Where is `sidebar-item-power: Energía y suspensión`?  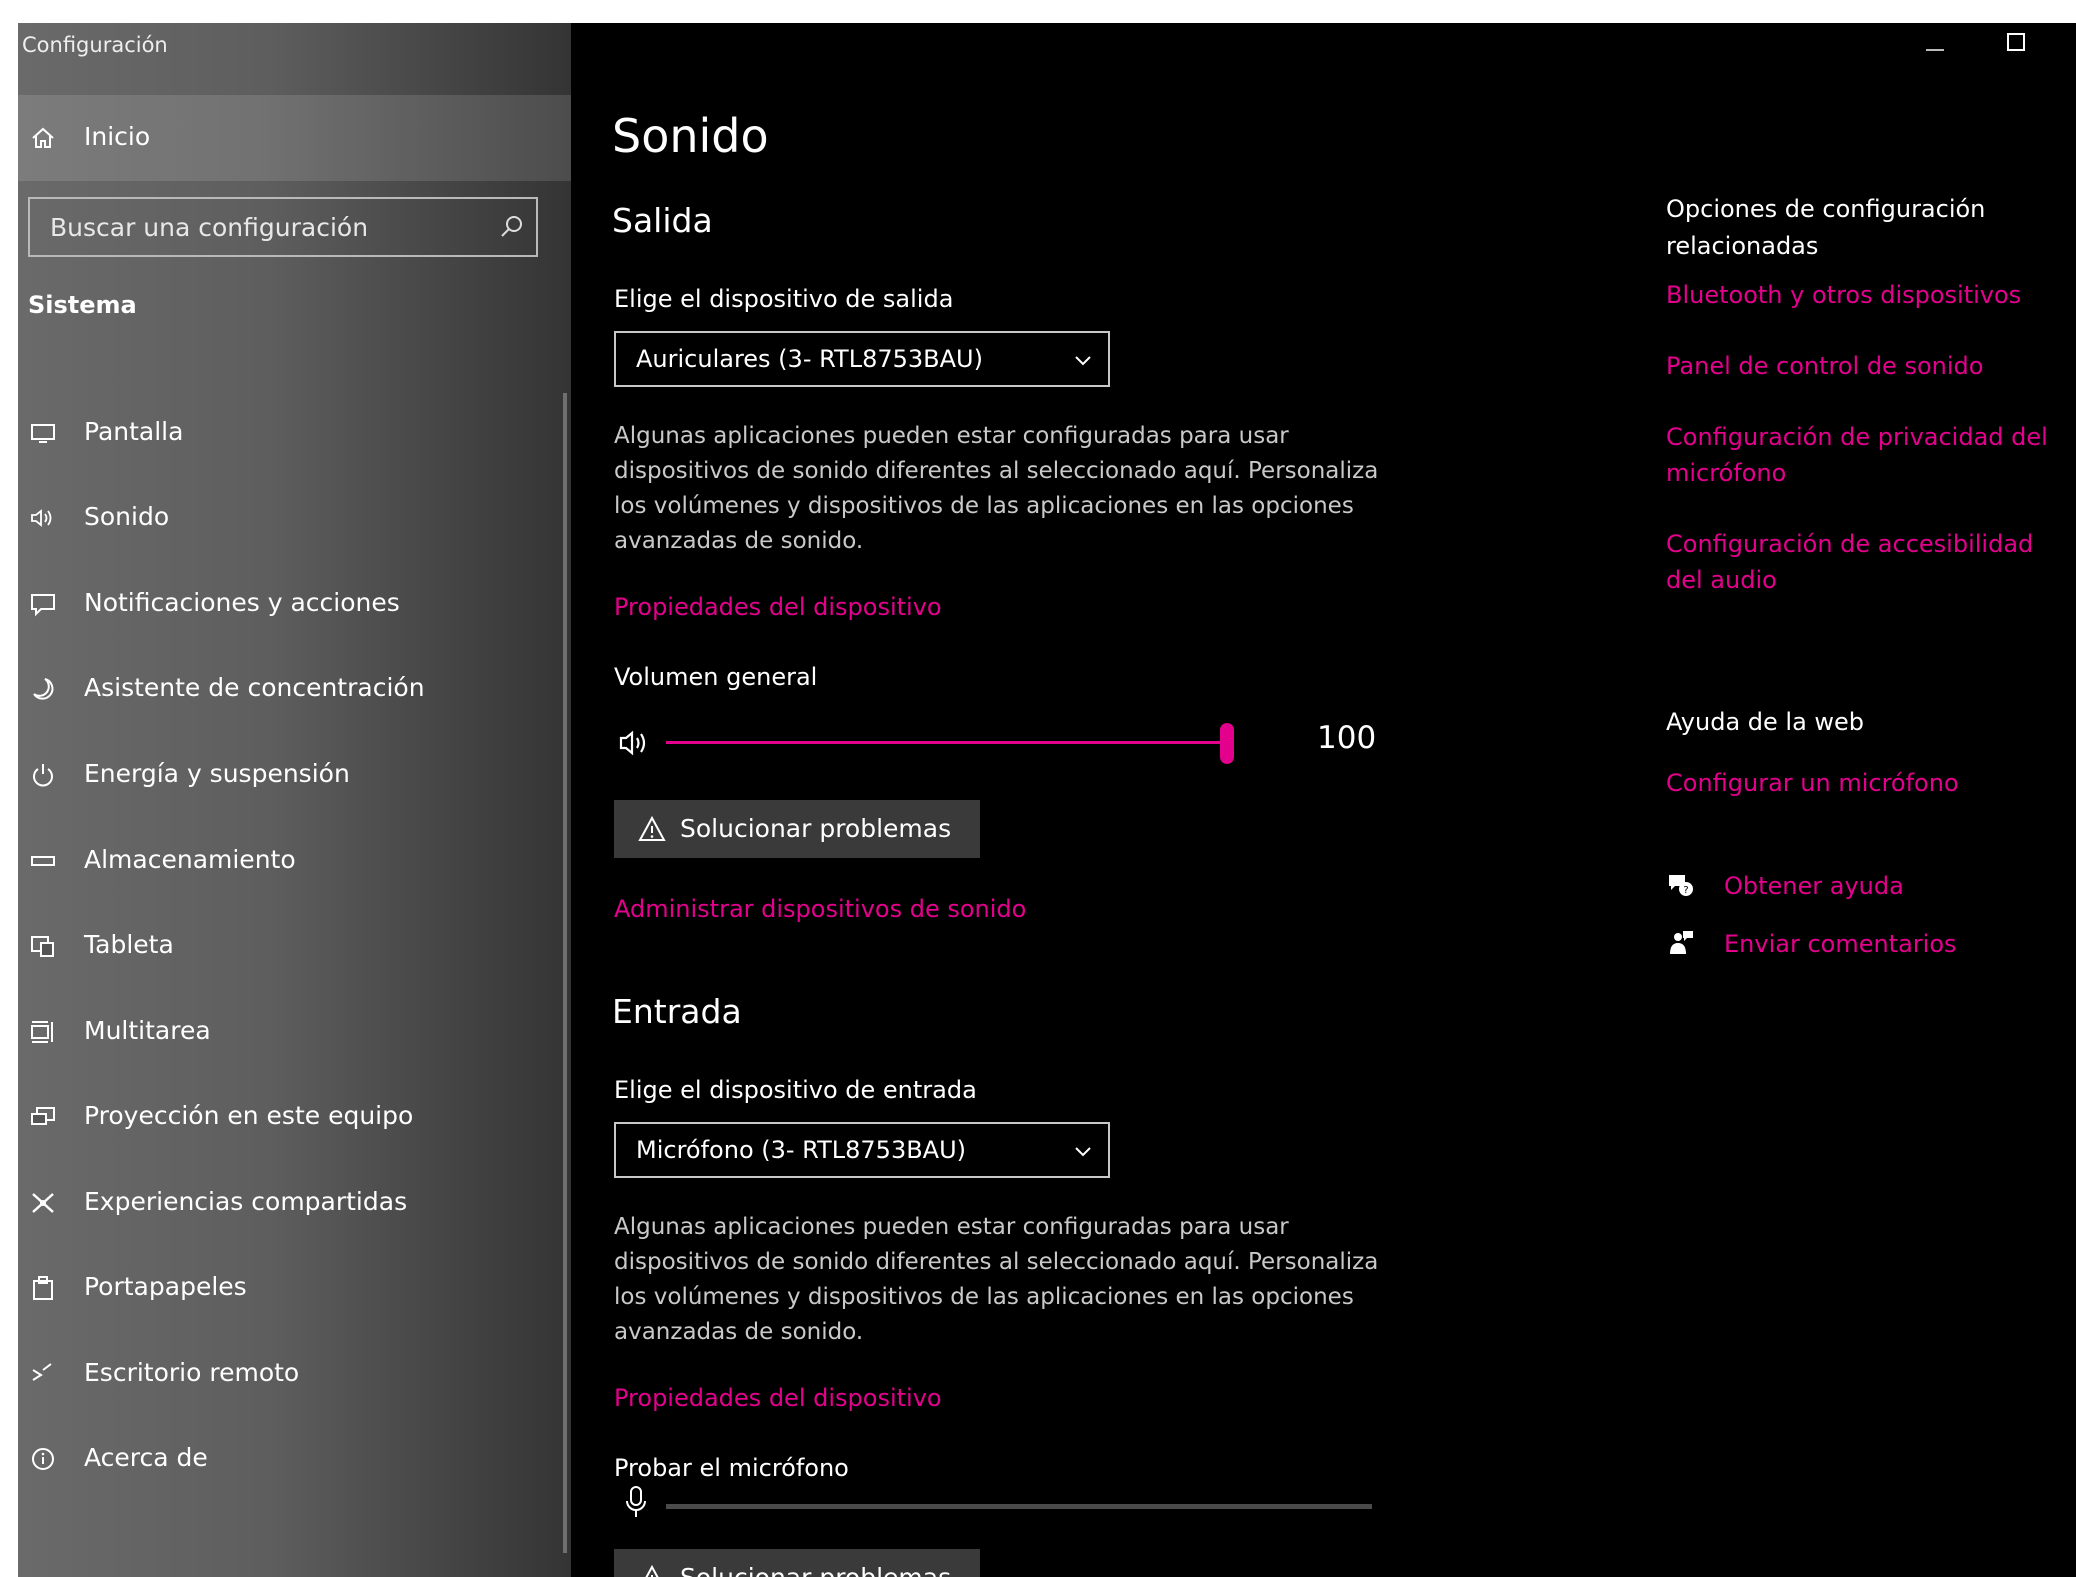 sidebar-item-power: Energía y suspensión is located at coordinates (294, 775).